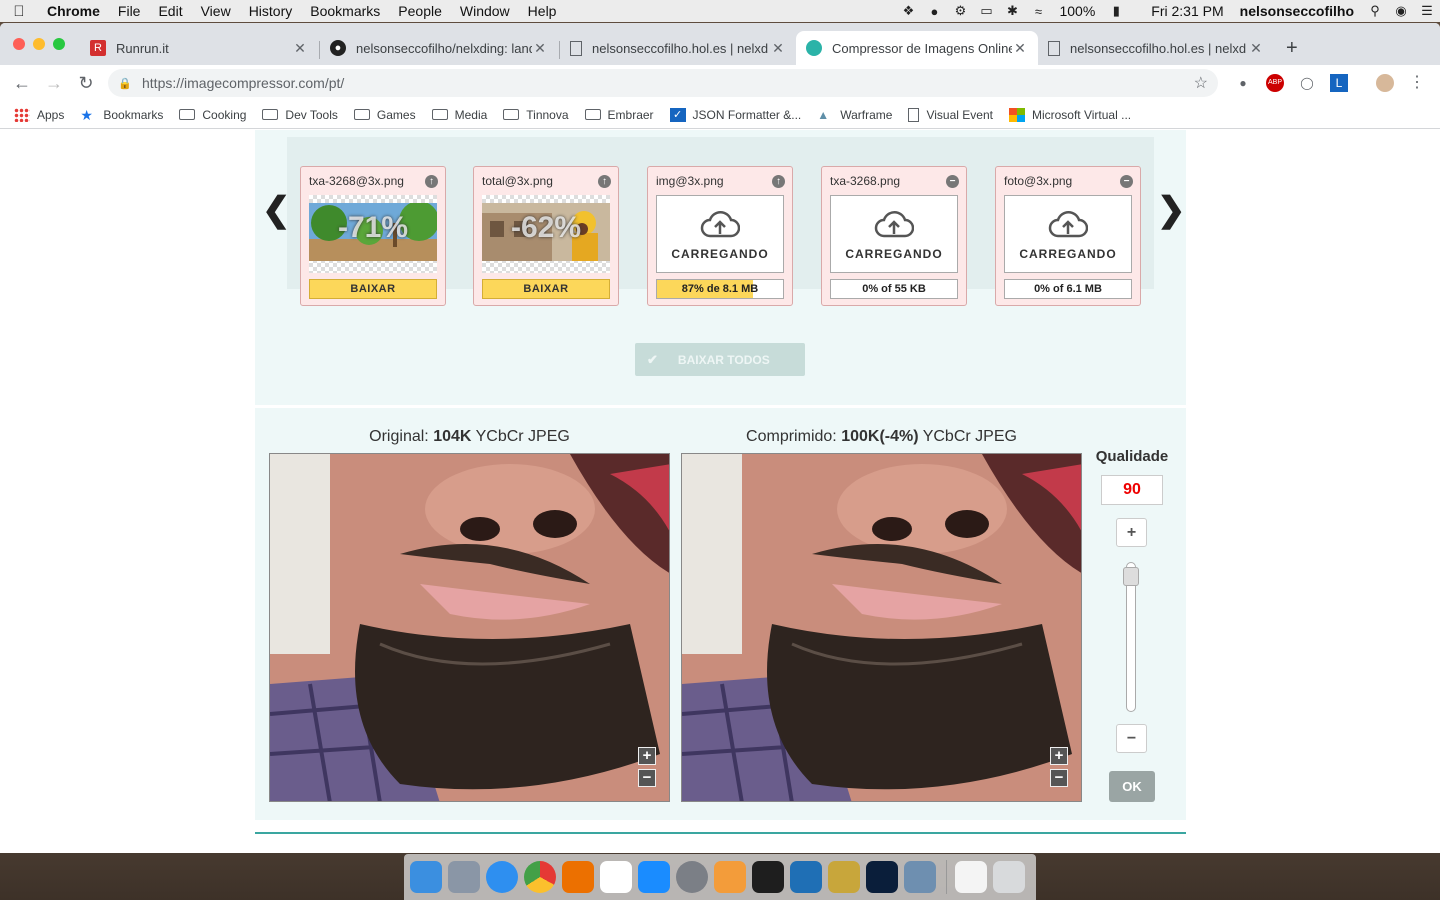 The height and width of the screenshot is (900, 1440). I want to click on menu-view: View, so click(216, 11).